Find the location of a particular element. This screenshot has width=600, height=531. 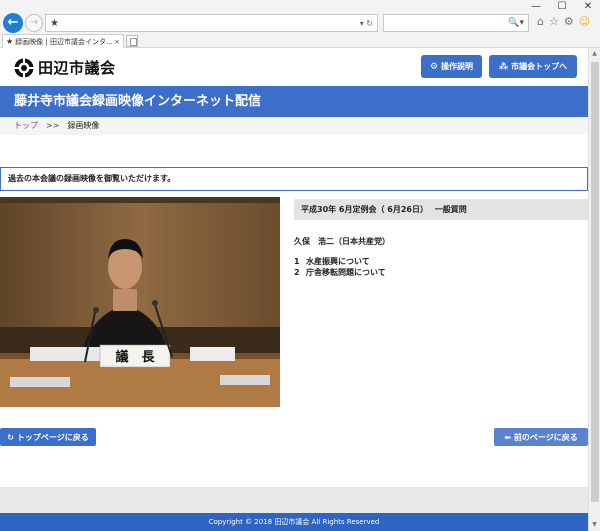

back-to-top-page-button: ↻ トップページに戻る is located at coordinates (48, 437).